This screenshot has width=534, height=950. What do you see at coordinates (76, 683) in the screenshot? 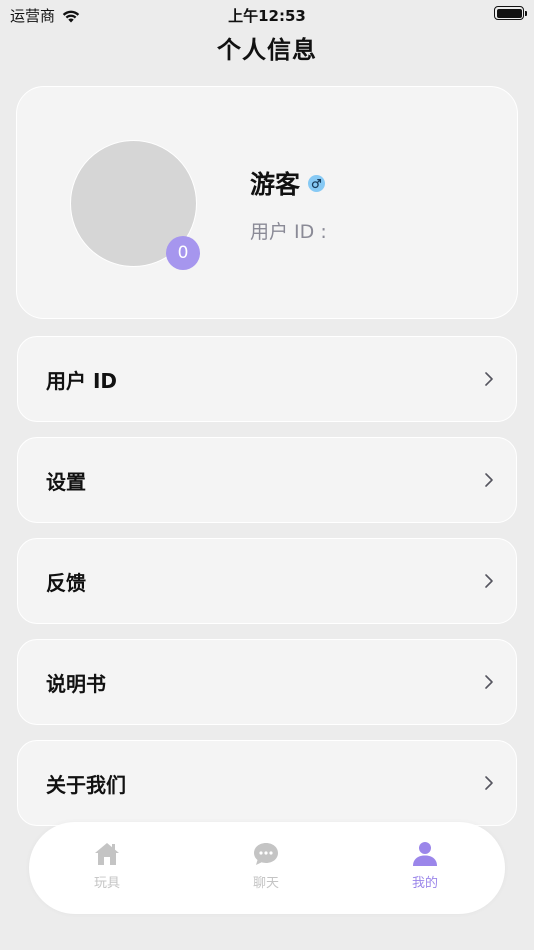
I see `menu-item-label: 说明书` at bounding box center [76, 683].